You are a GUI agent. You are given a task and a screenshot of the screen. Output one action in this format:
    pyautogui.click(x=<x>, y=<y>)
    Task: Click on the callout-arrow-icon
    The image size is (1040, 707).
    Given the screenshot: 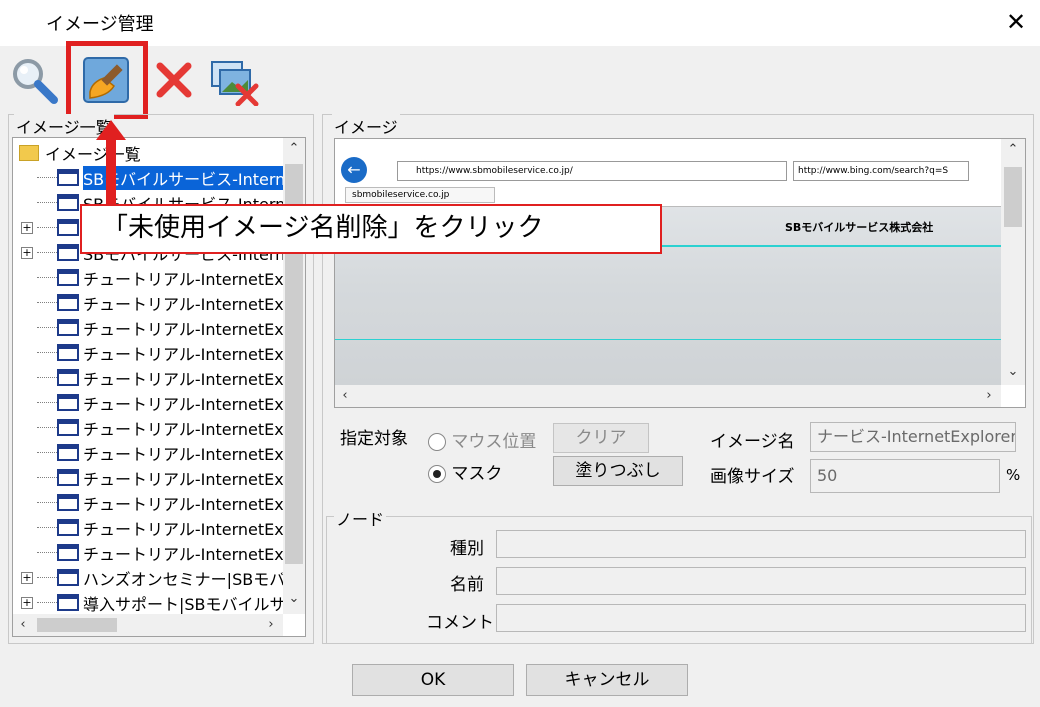 What is the action you would take?
    pyautogui.click(x=111, y=166)
    